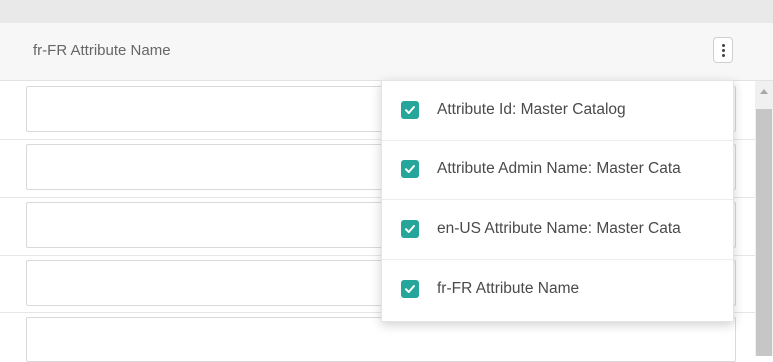 The image size is (773, 362). What do you see at coordinates (508, 288) in the screenshot?
I see `menu-item-label: fr-FR Attribute Name` at bounding box center [508, 288].